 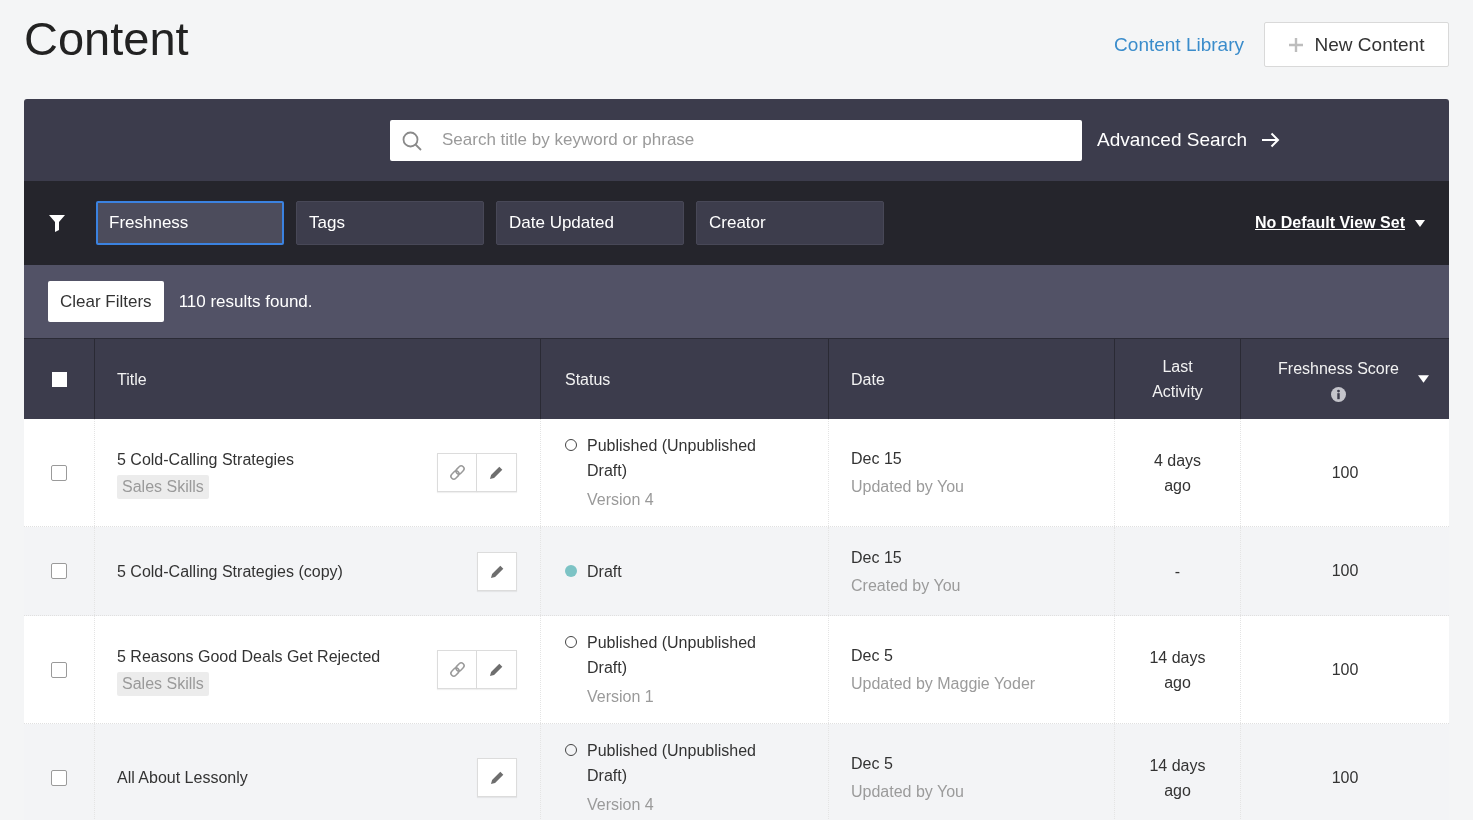 I want to click on column-header: Last Activity, so click(x=1177, y=379).